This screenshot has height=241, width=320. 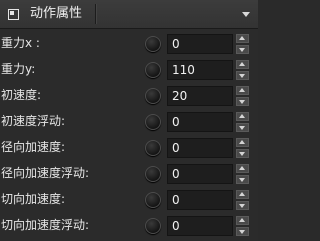 What do you see at coordinates (129, 147) in the screenshot?
I see `property-row-radial-accel: 径向加速度: 0` at bounding box center [129, 147].